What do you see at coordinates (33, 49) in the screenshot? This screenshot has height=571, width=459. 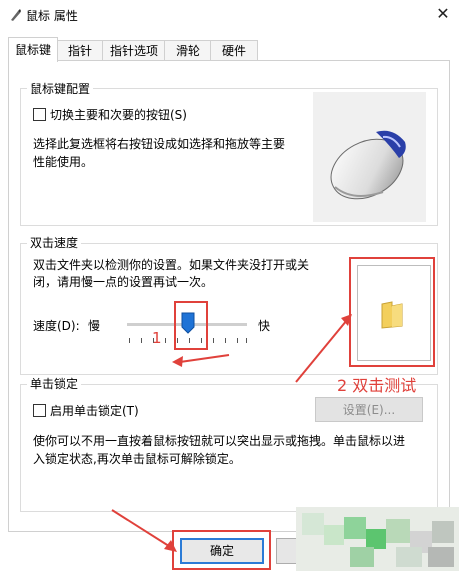 I see `tab-mouse-buttons: 鼠标键` at bounding box center [33, 49].